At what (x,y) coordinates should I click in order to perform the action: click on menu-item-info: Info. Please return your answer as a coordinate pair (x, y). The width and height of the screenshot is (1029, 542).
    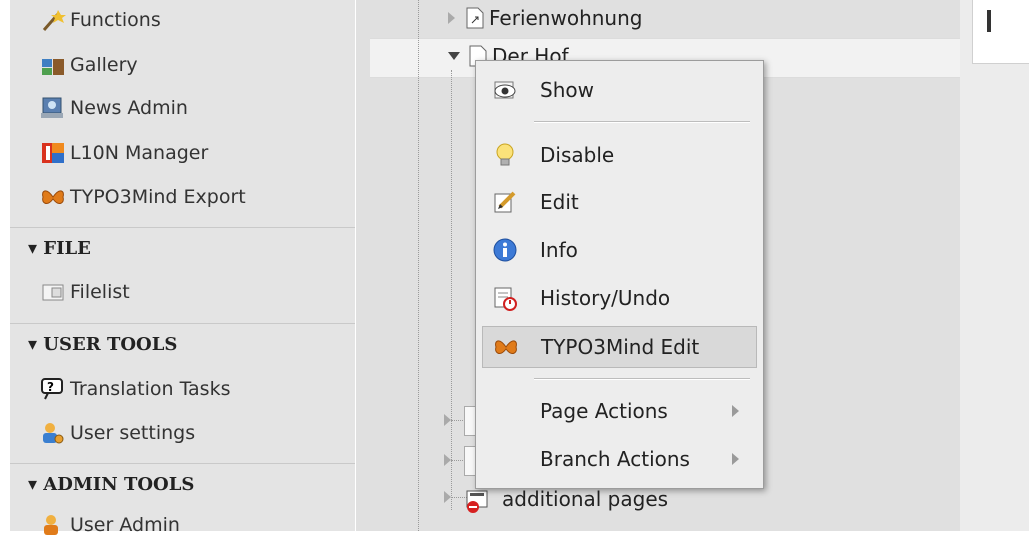
    Looking at the image, I should click on (619, 250).